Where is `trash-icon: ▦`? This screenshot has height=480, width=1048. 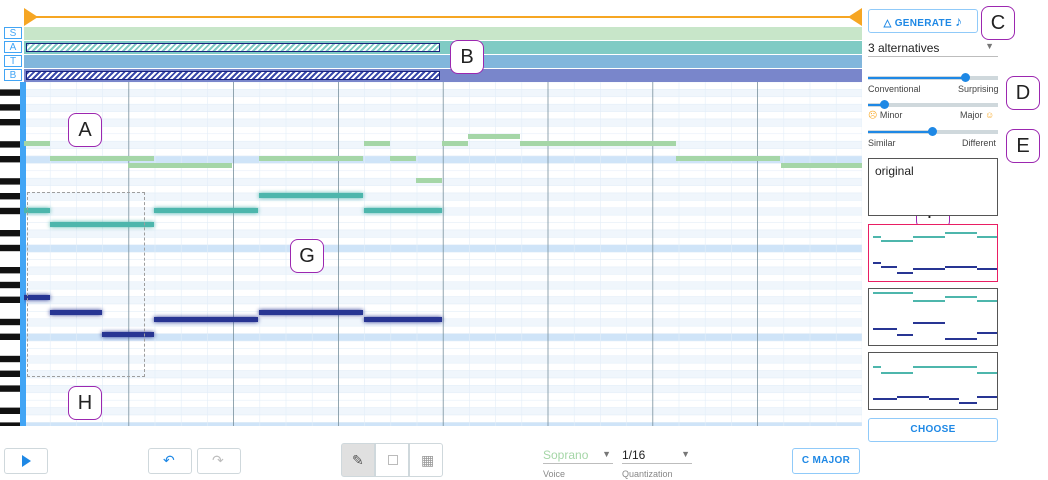
trash-icon: ▦ is located at coordinates (428, 460).